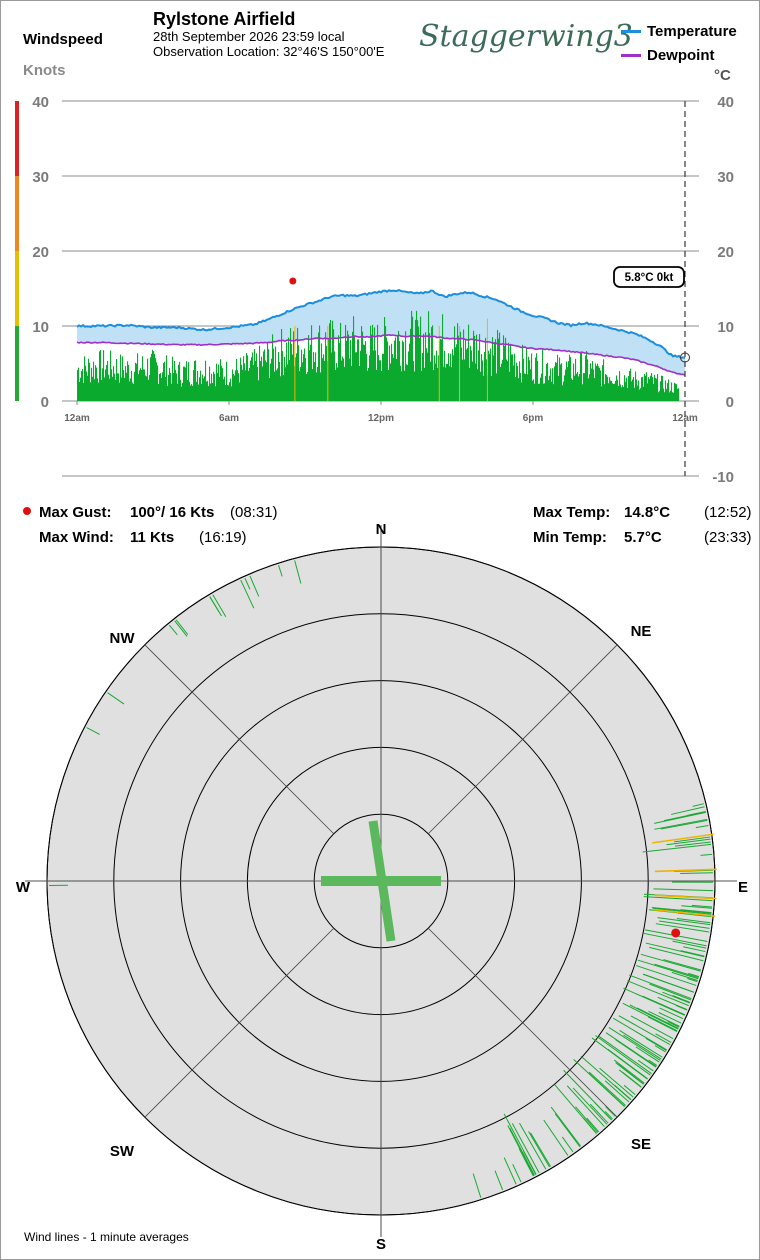 The width and height of the screenshot is (760, 1260). What do you see at coordinates (249, 36) in the screenshot?
I see `date-time: 28th September 2026 23:59 local` at bounding box center [249, 36].